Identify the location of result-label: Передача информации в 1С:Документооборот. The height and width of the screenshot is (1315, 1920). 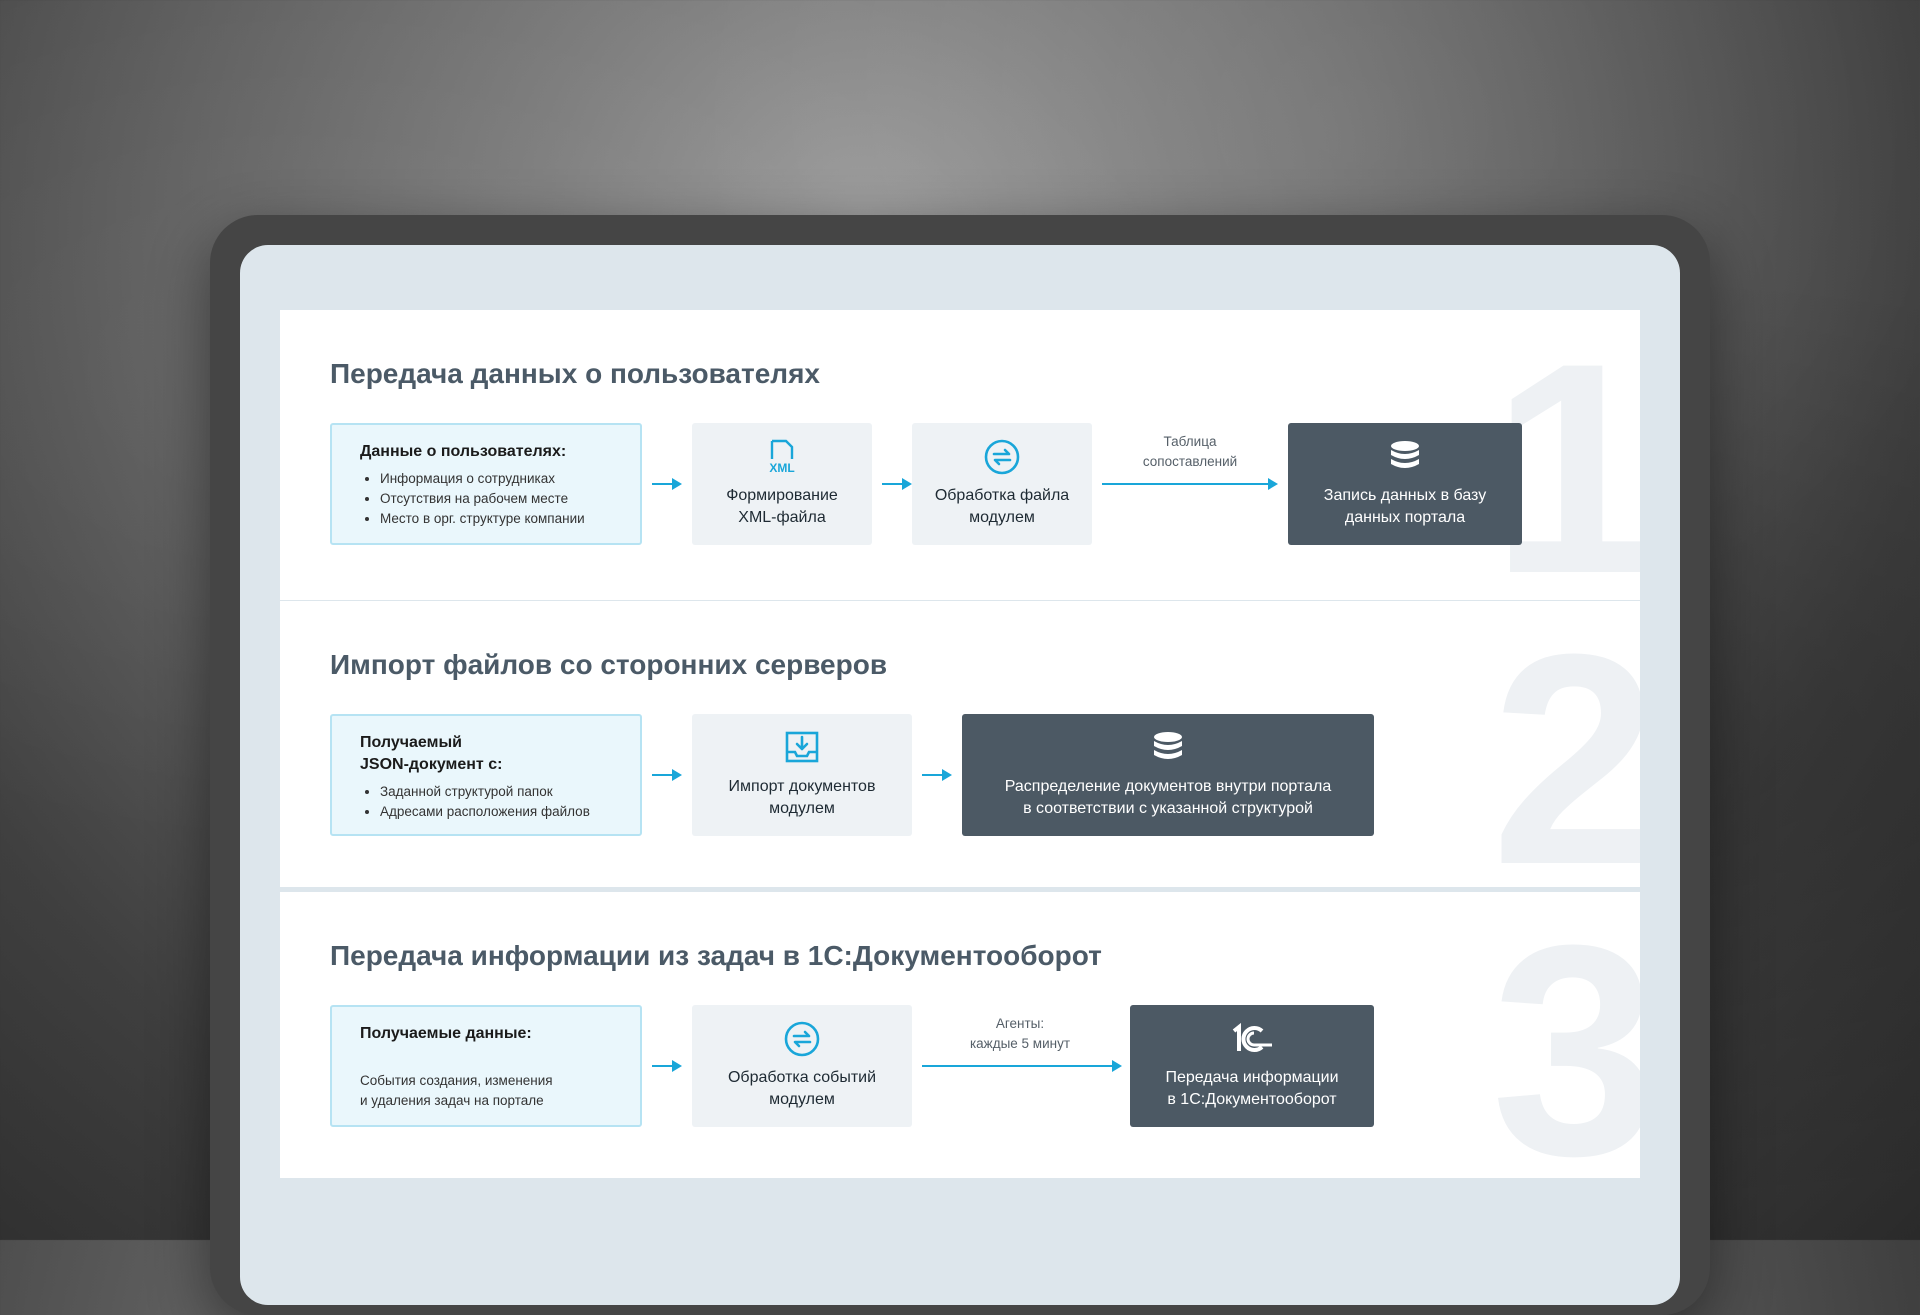
(1252, 1088).